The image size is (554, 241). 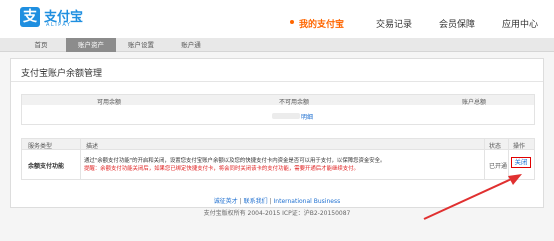 I want to click on footer-copyright: 支付宝版权所有 2004-2015 ICP证：沪B2-20150087, so click(x=277, y=213).